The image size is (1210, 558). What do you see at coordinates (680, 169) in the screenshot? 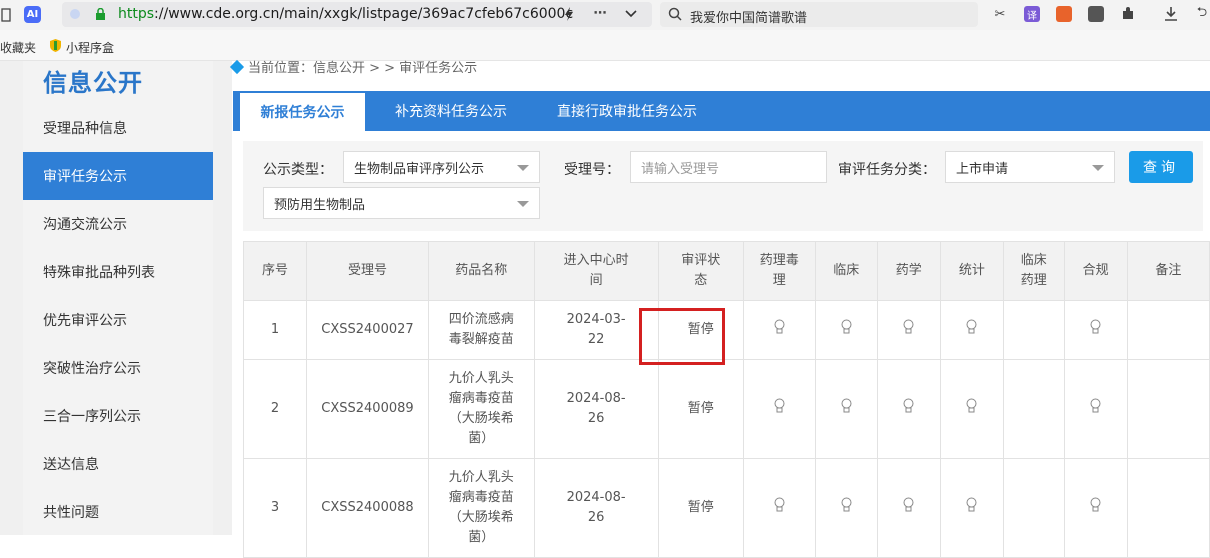
I see `acceptance-placeholder: 请输入受理号` at bounding box center [680, 169].